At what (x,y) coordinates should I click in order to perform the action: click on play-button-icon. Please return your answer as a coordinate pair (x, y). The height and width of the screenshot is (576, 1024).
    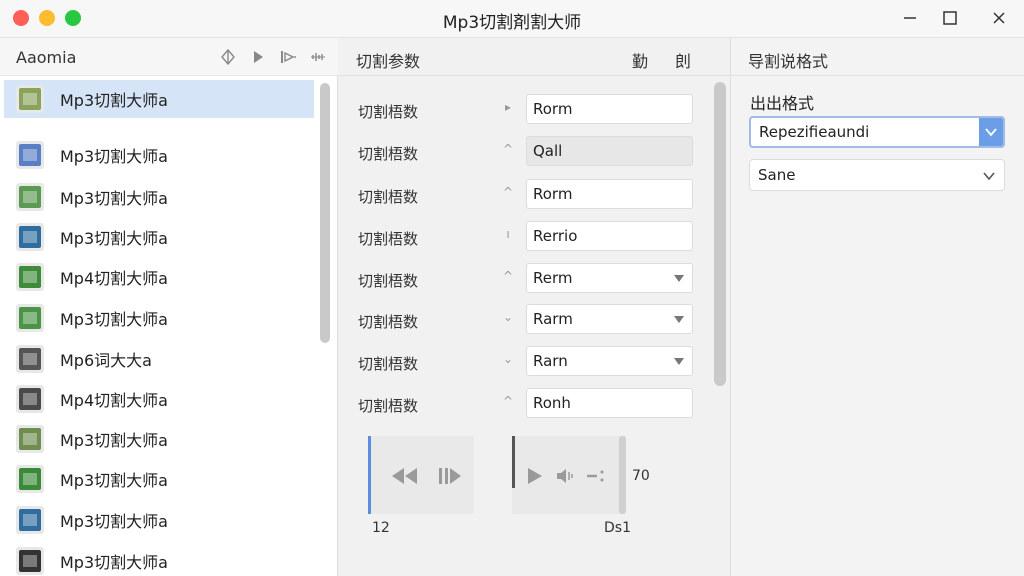
    Looking at the image, I should click on (535, 476).